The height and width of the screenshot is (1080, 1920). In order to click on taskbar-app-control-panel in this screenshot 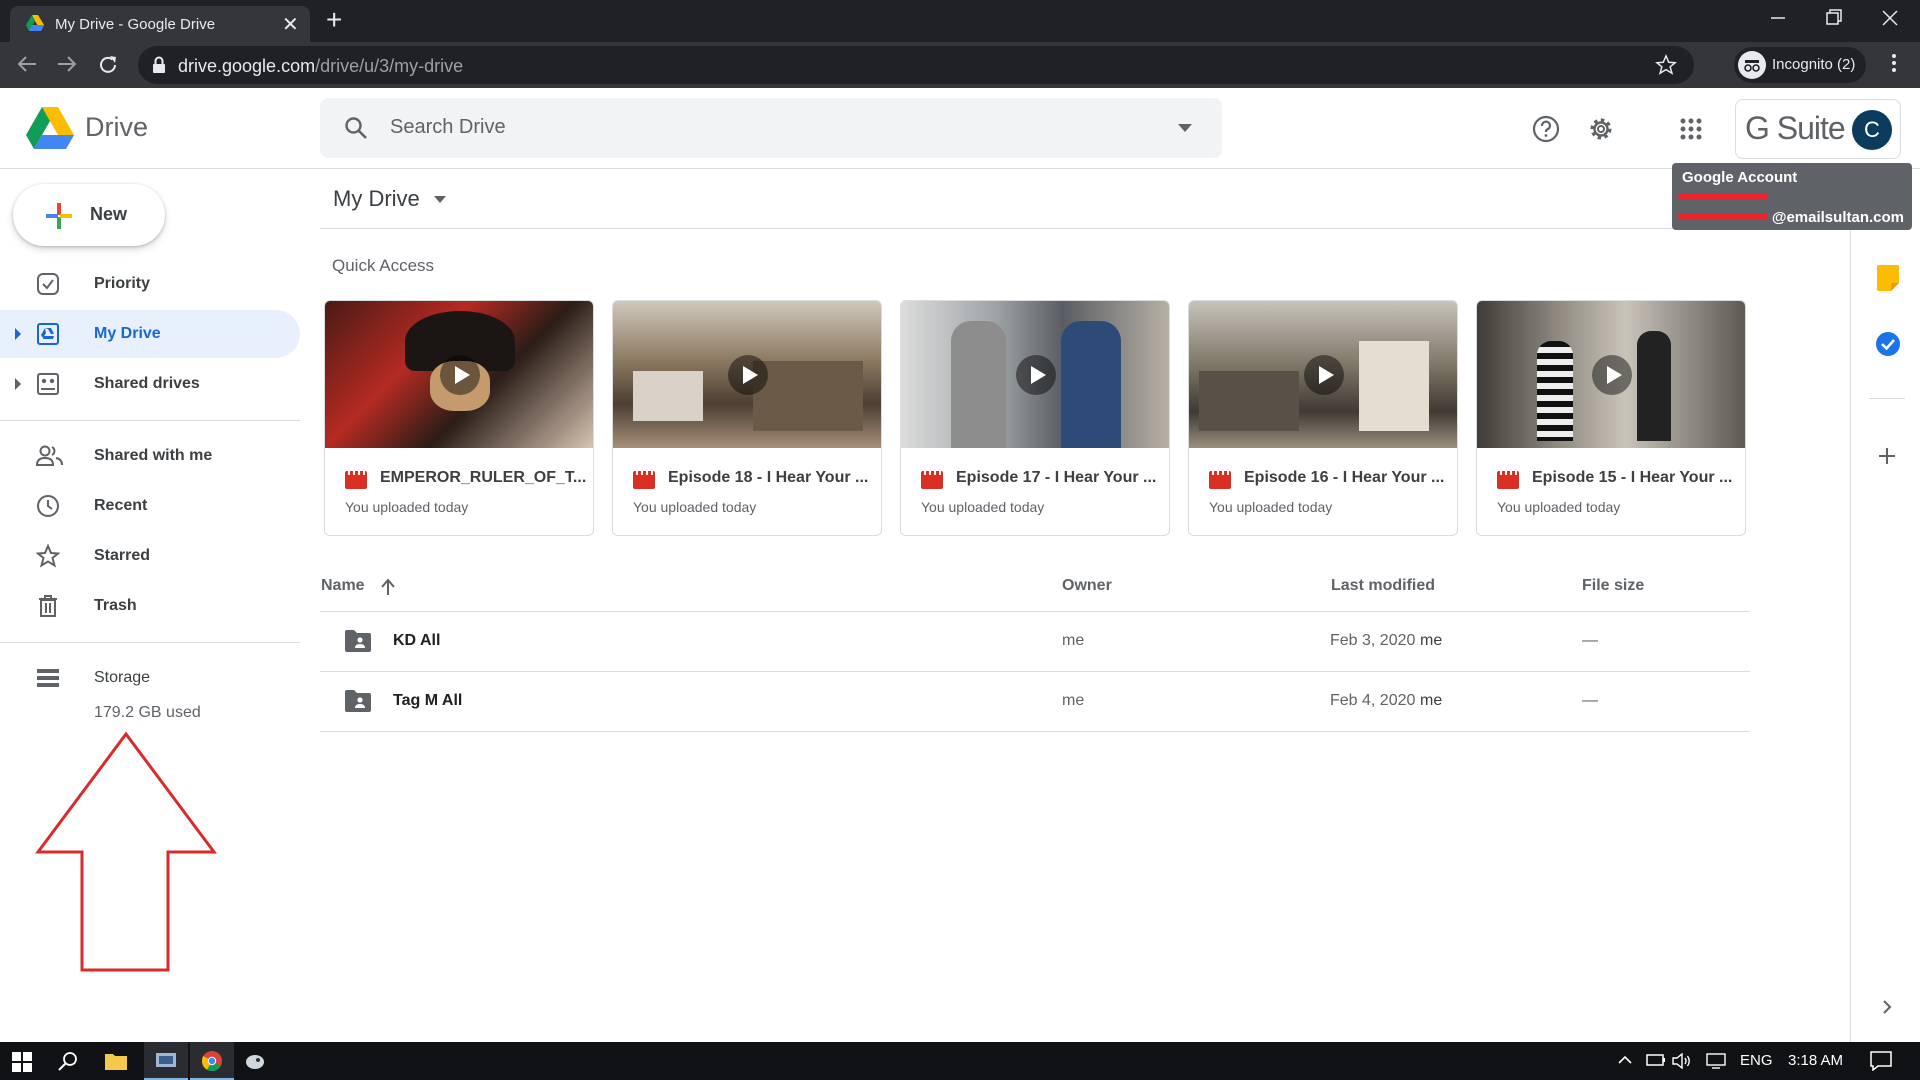, I will do `click(166, 1061)`.